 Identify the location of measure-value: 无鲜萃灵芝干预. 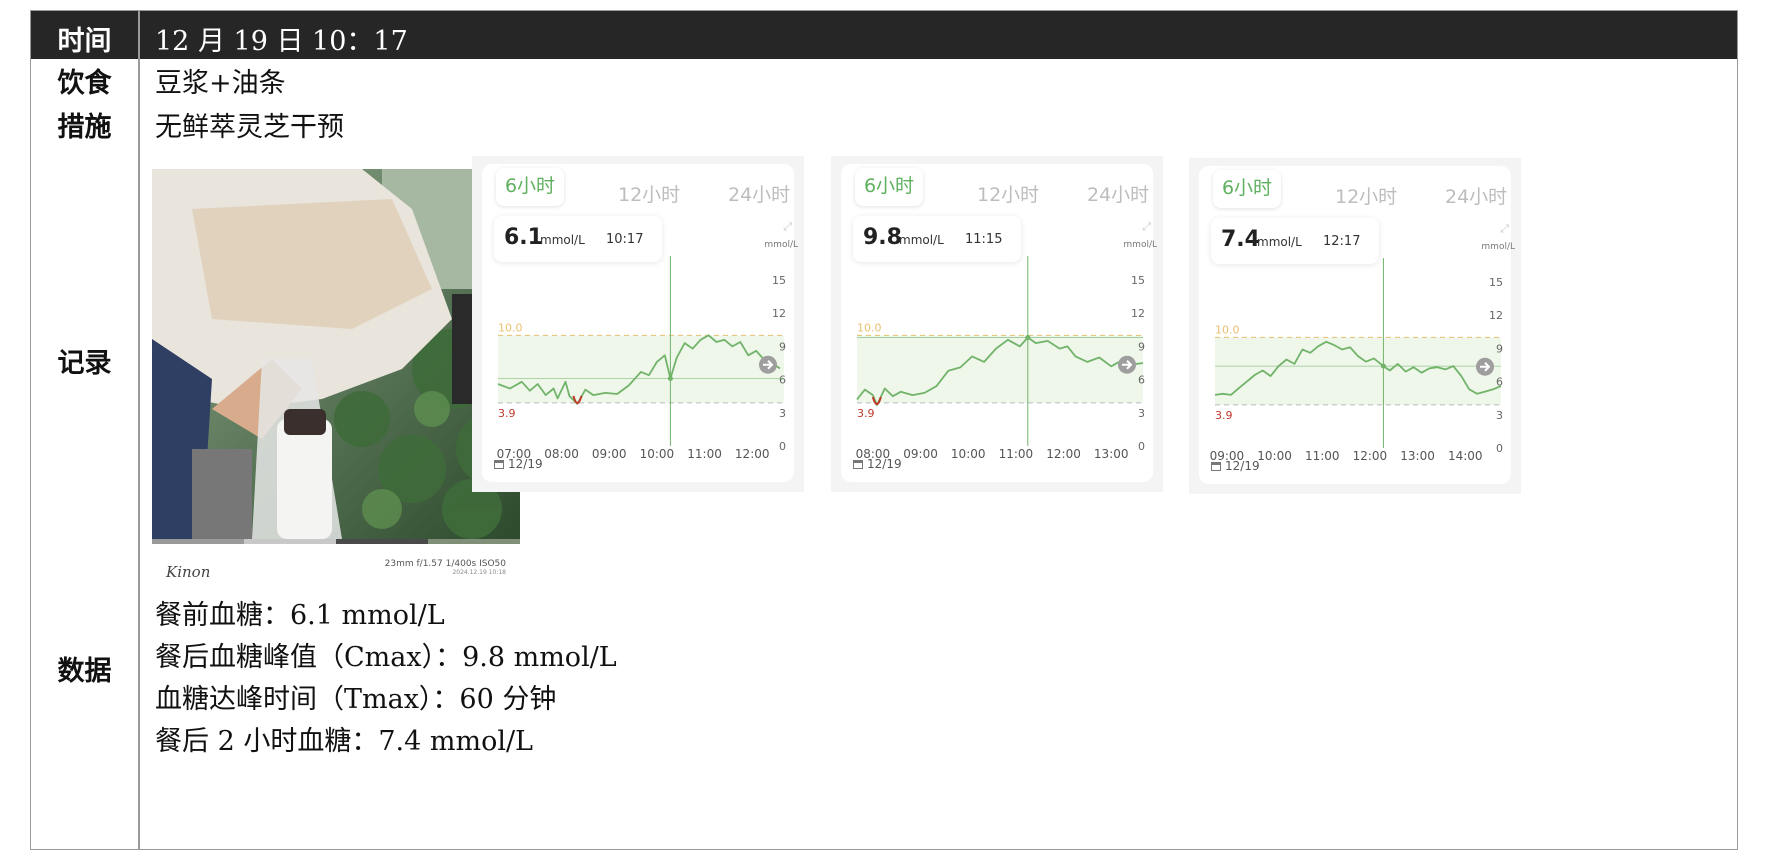
(249, 127).